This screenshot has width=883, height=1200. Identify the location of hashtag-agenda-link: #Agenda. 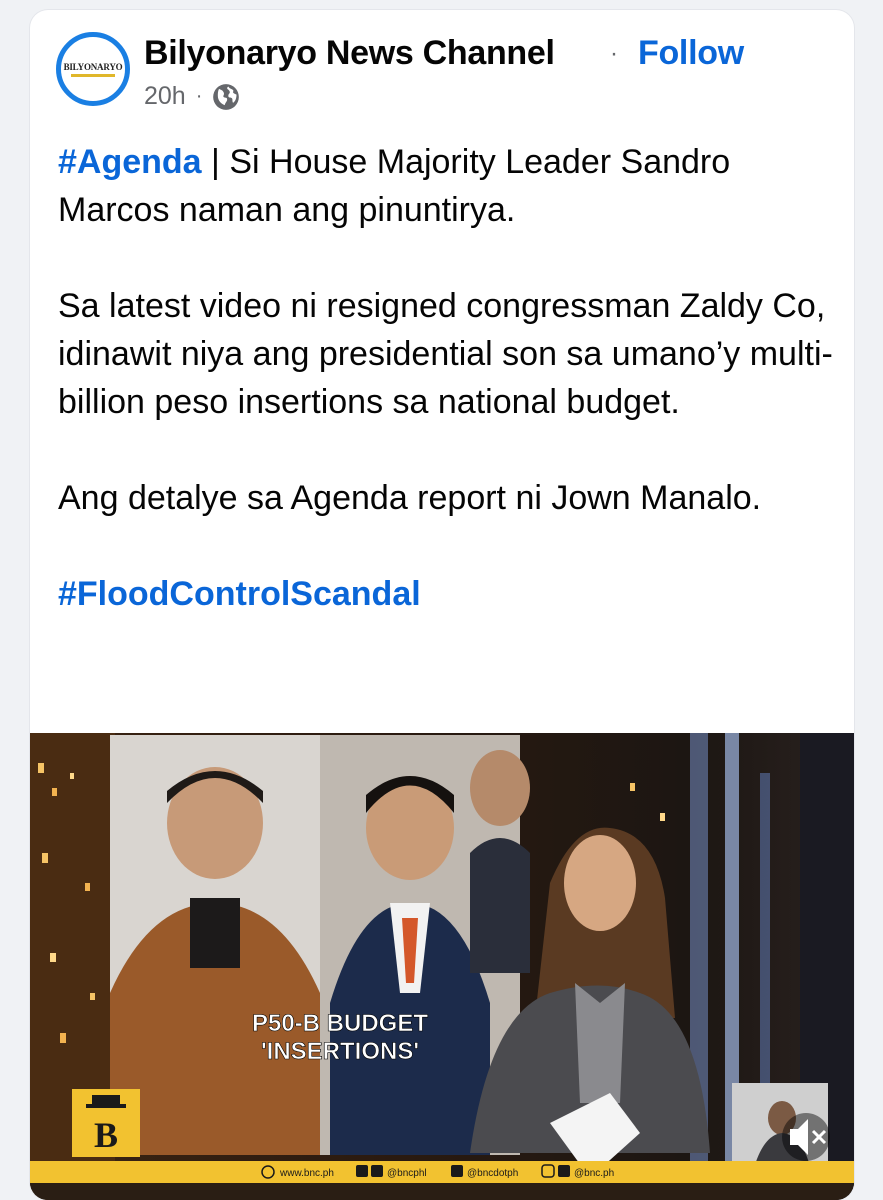
(130, 162).